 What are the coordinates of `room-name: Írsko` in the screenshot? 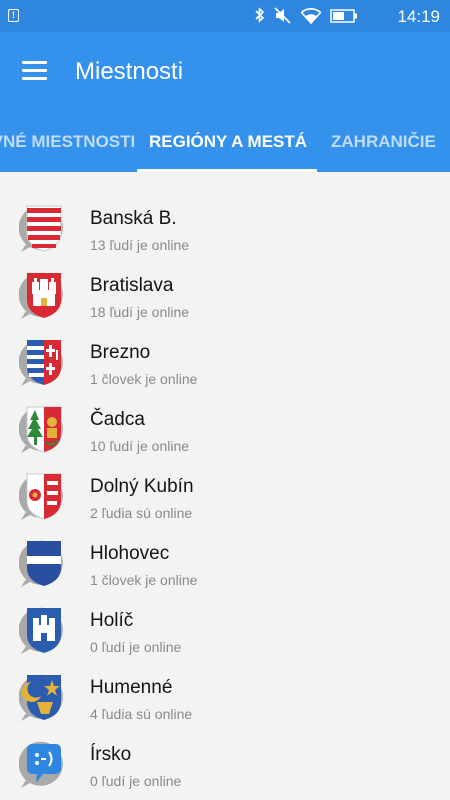 It's located at (111, 754).